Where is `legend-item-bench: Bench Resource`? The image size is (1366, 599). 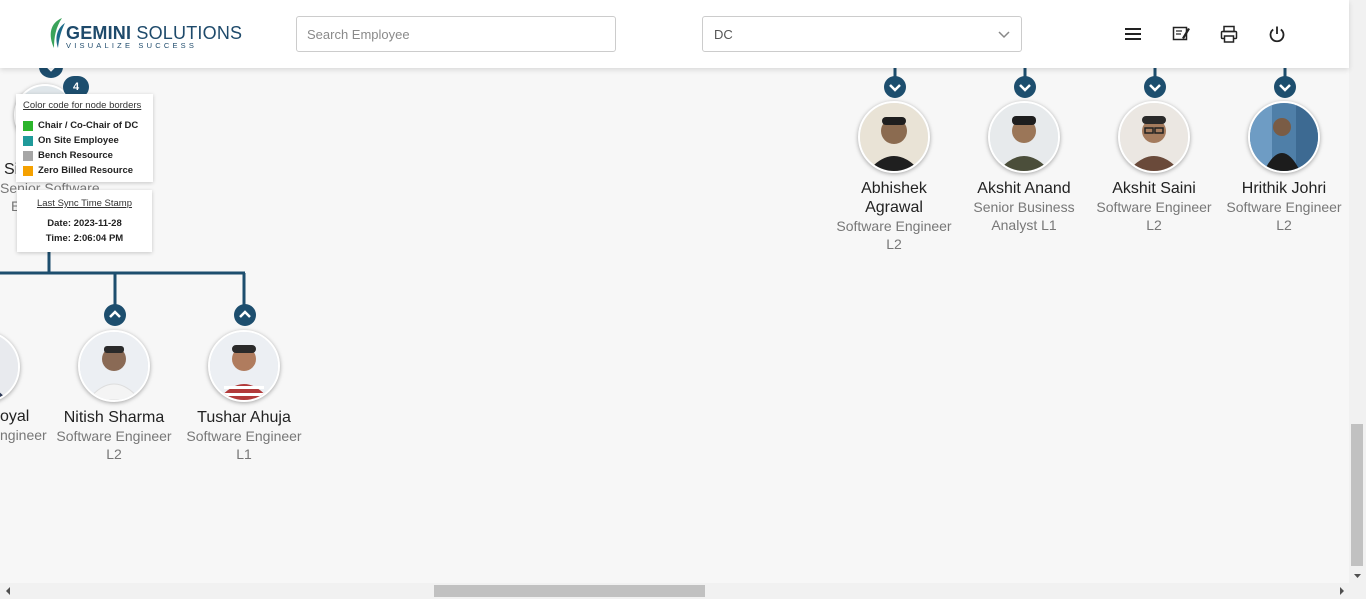
legend-item-bench: Bench Resource is located at coordinates (84, 155).